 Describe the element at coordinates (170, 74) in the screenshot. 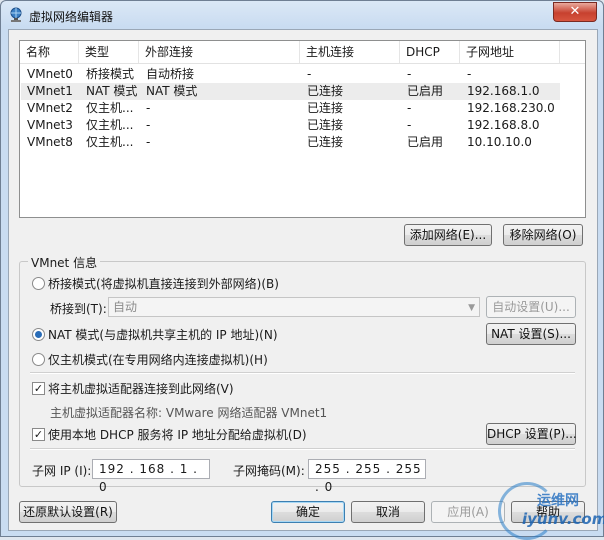

I see `cell-external: 自动桥接` at that location.